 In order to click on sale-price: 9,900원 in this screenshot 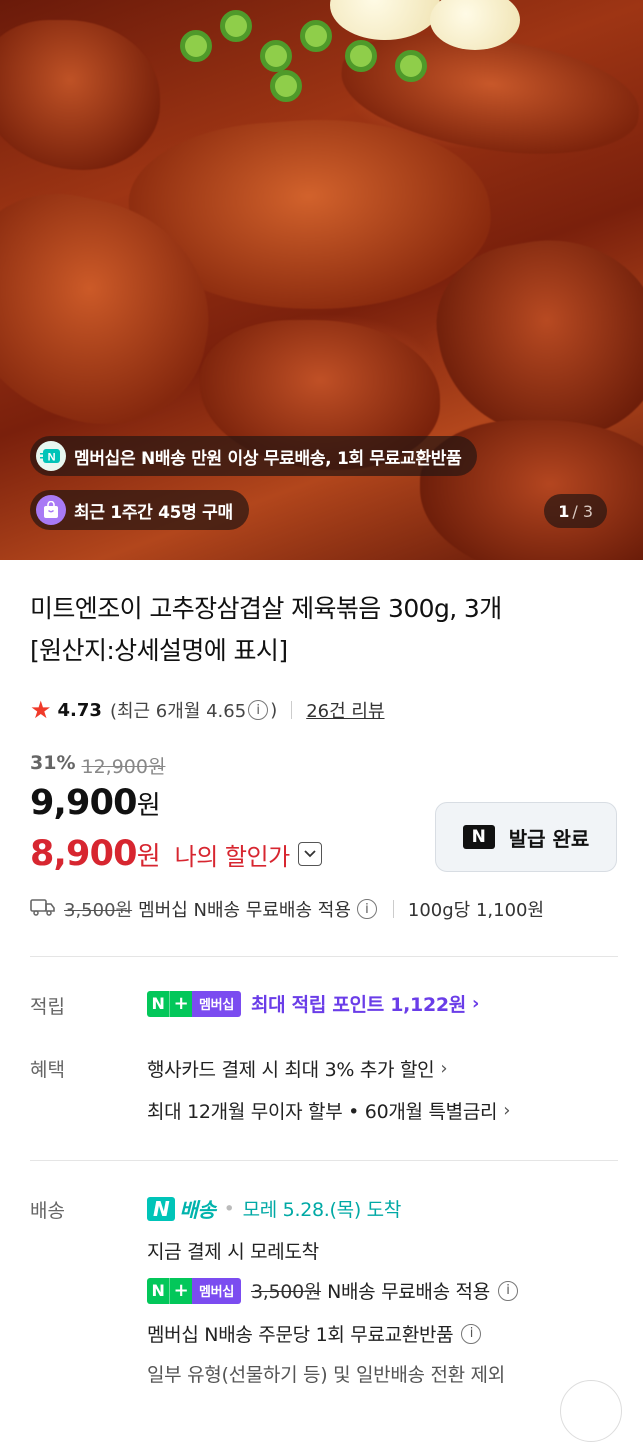, I will do `click(95, 803)`.